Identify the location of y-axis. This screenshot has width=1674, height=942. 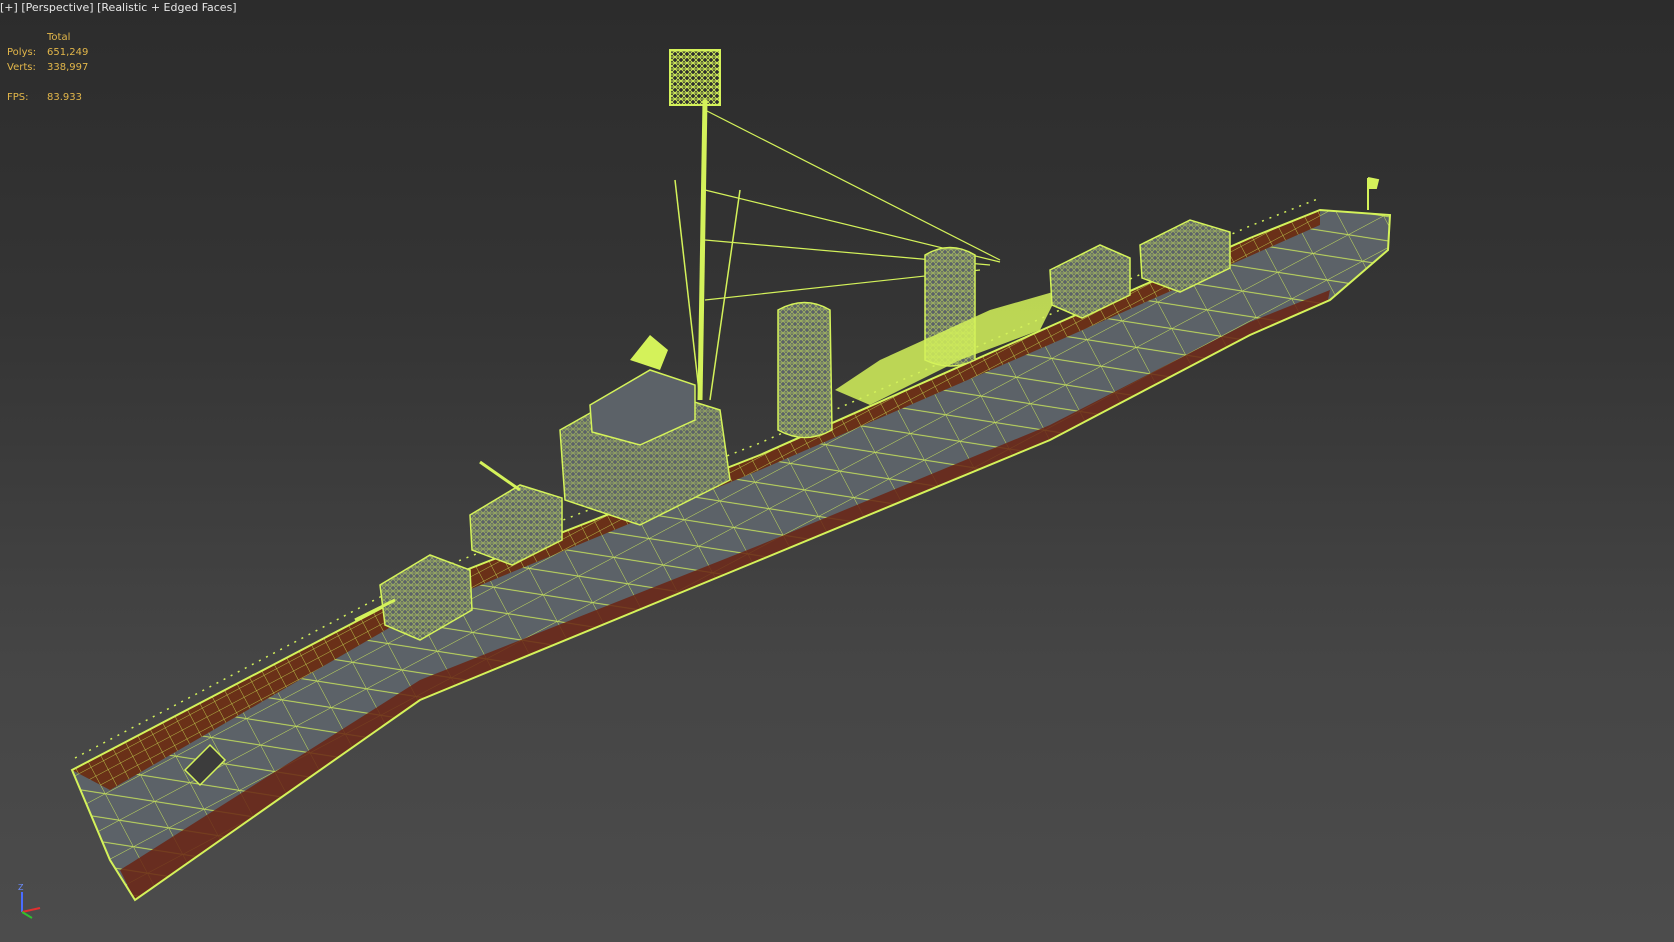
(27, 915).